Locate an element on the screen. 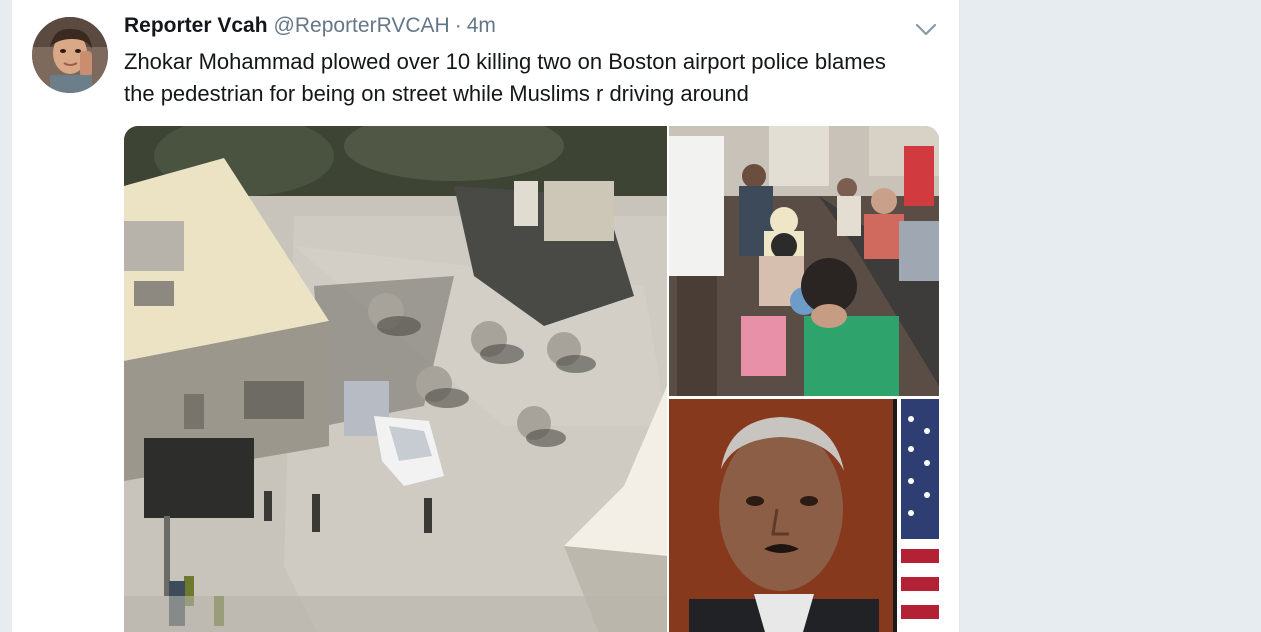 The height and width of the screenshot is (632, 1261). display-name: Reporter Vcah is located at coordinates (196, 26).